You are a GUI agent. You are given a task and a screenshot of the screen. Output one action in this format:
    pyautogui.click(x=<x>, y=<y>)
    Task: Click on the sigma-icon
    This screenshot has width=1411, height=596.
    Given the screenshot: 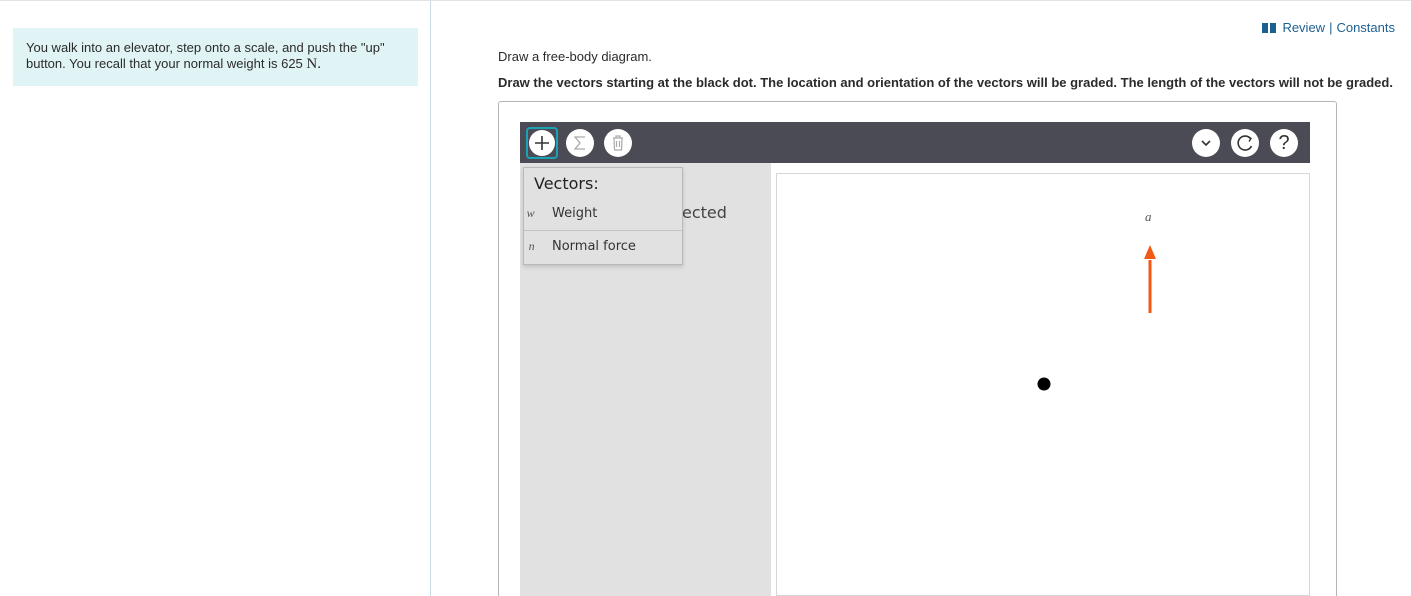 What is the action you would take?
    pyautogui.click(x=579, y=143)
    